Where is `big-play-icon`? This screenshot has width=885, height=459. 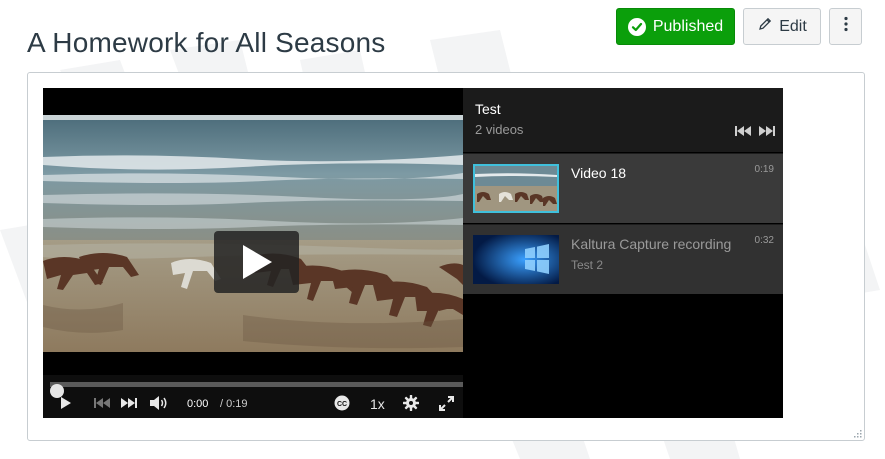 big-play-icon is located at coordinates (257, 262).